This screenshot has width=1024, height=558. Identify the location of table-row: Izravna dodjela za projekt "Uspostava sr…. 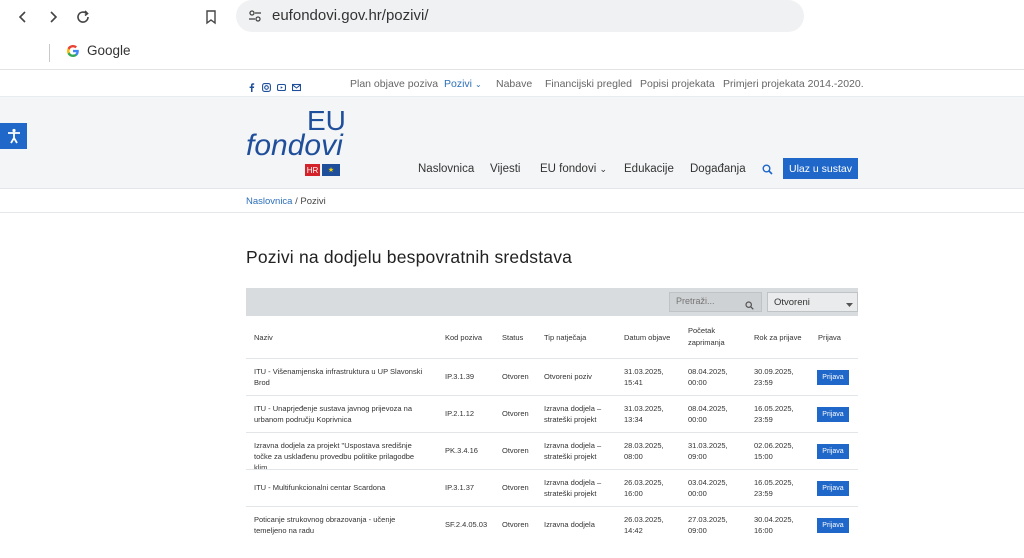
(552, 452).